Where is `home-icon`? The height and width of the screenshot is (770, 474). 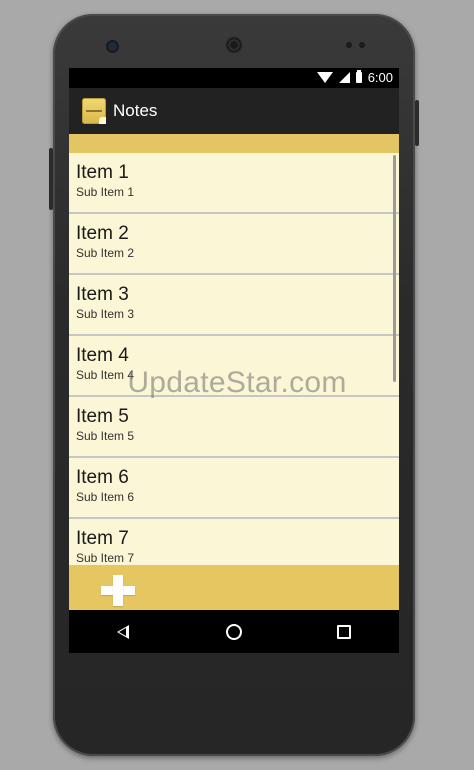 home-icon is located at coordinates (234, 632).